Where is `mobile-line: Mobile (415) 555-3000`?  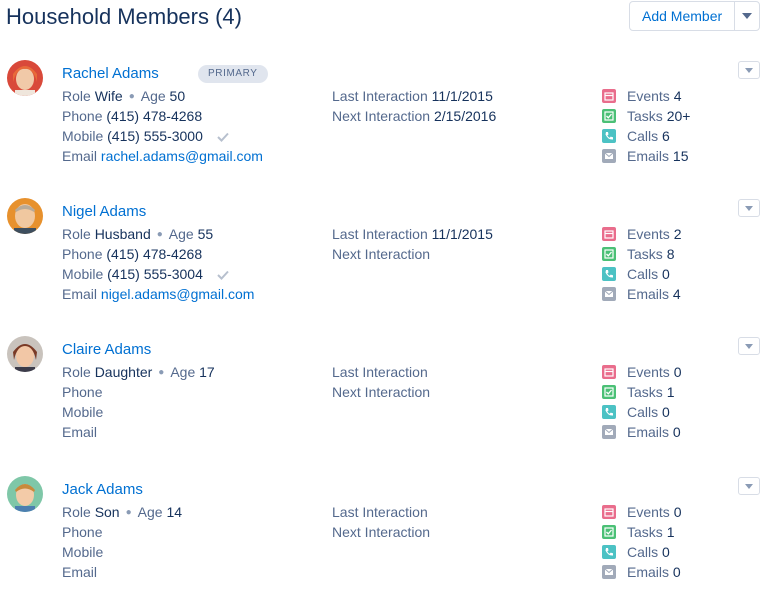 mobile-line: Mobile (415) 555-3000 is located at coordinates (145, 136).